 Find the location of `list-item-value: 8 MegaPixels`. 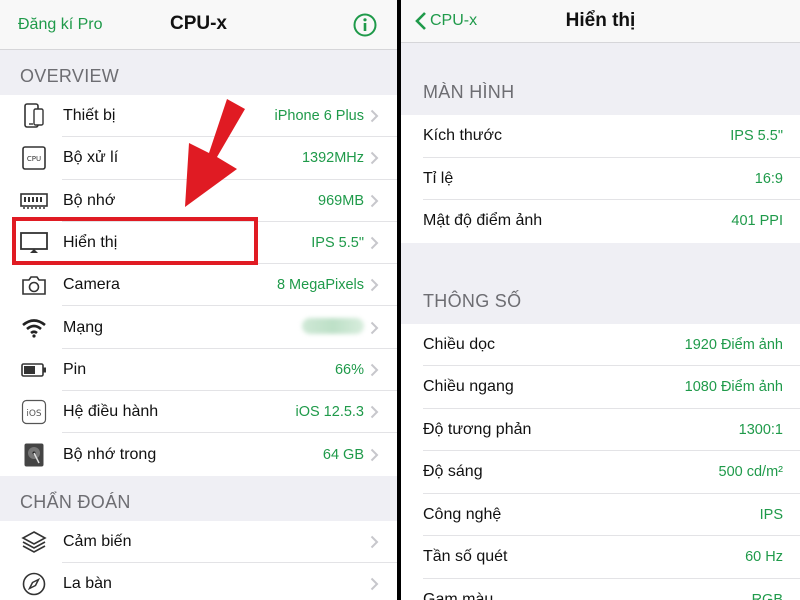

list-item-value: 8 MegaPixels is located at coordinates (320, 285).